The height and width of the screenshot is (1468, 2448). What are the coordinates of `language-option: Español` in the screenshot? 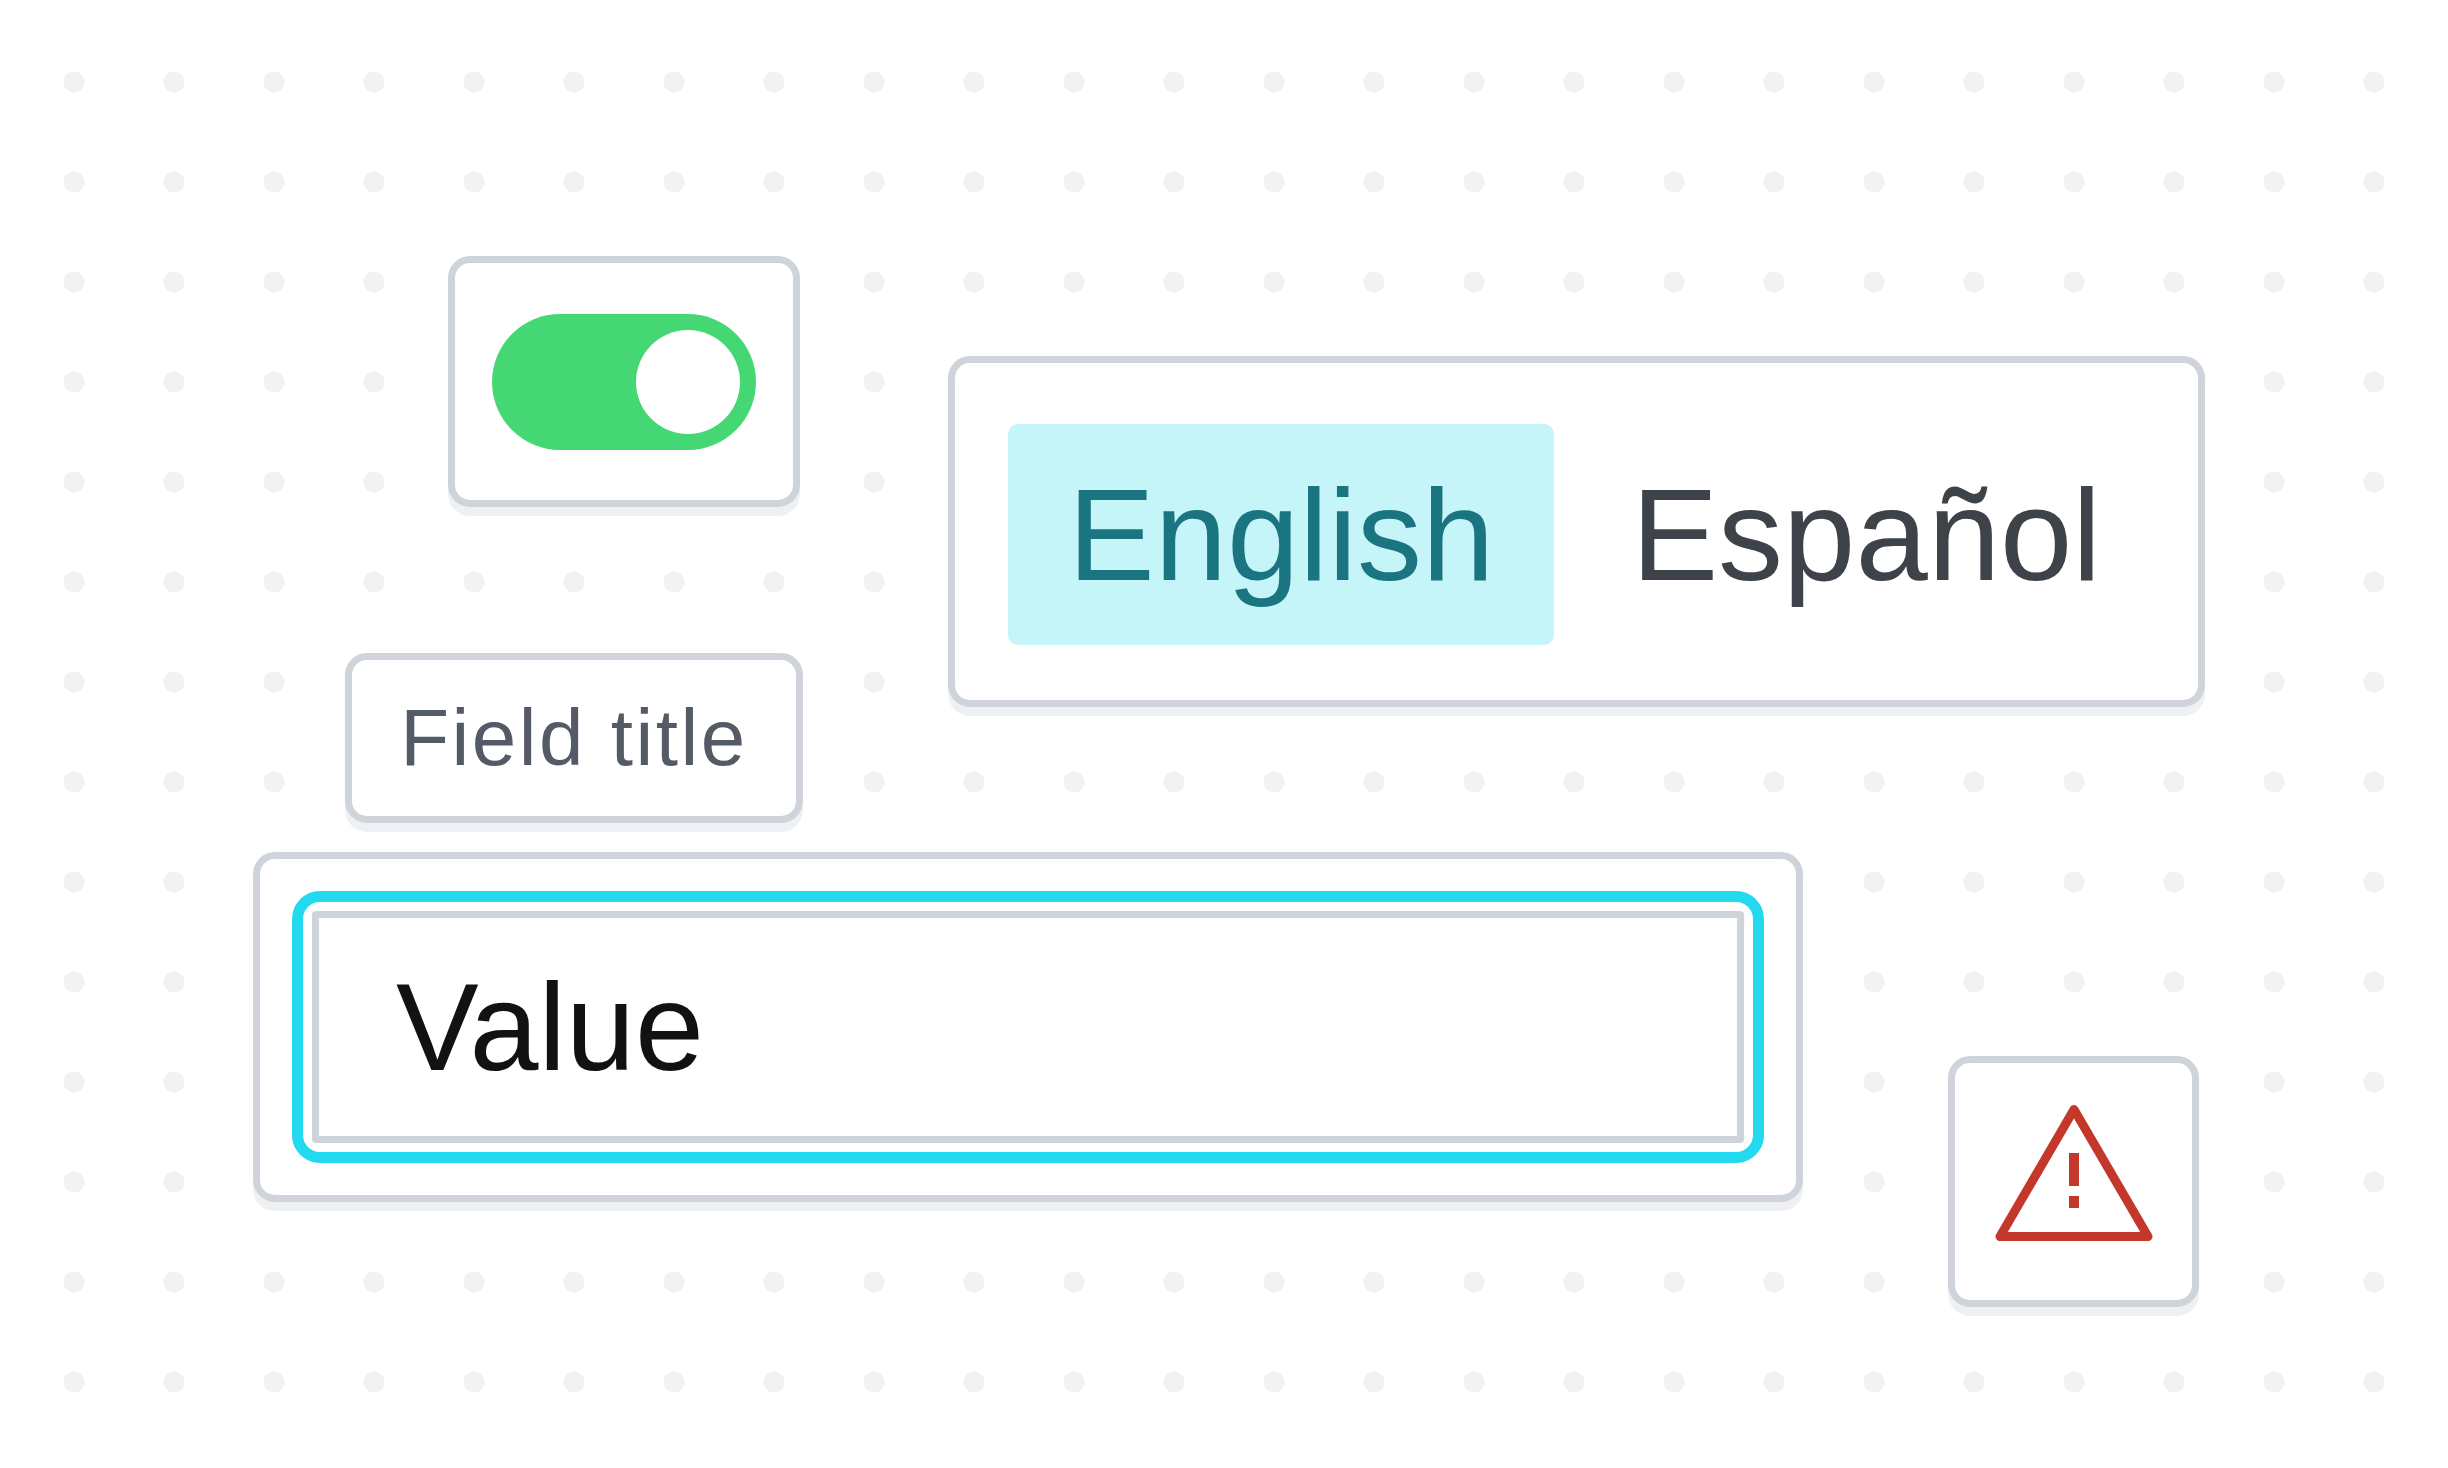 It's located at (1866, 534).